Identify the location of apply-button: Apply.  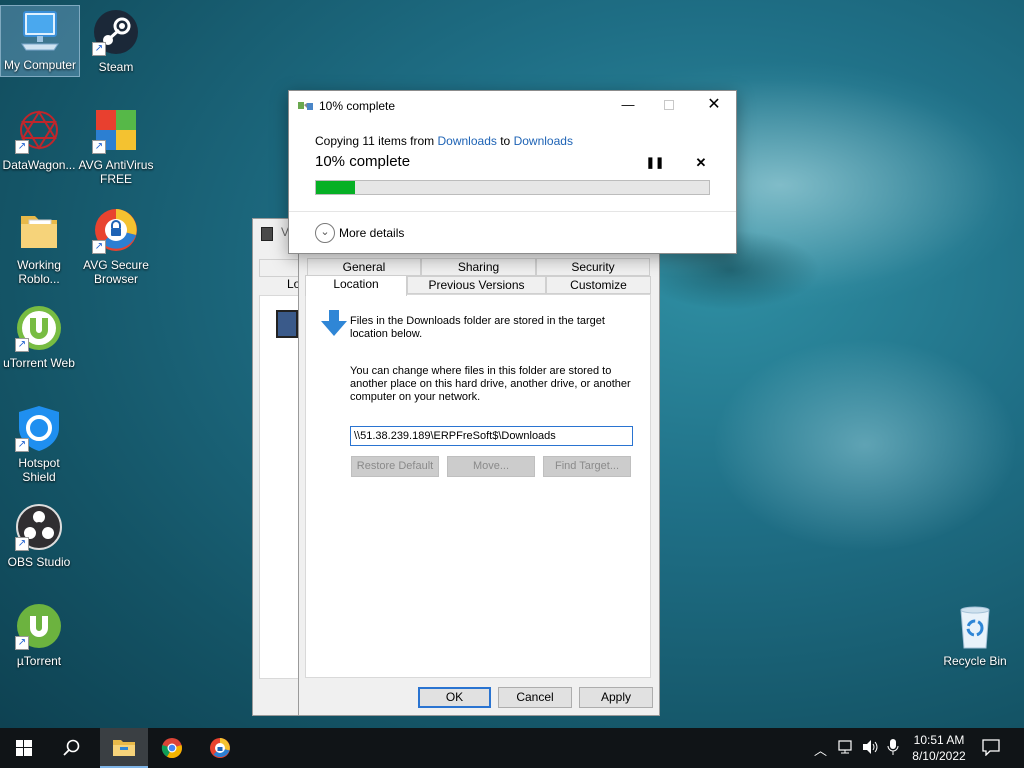
(616, 697).